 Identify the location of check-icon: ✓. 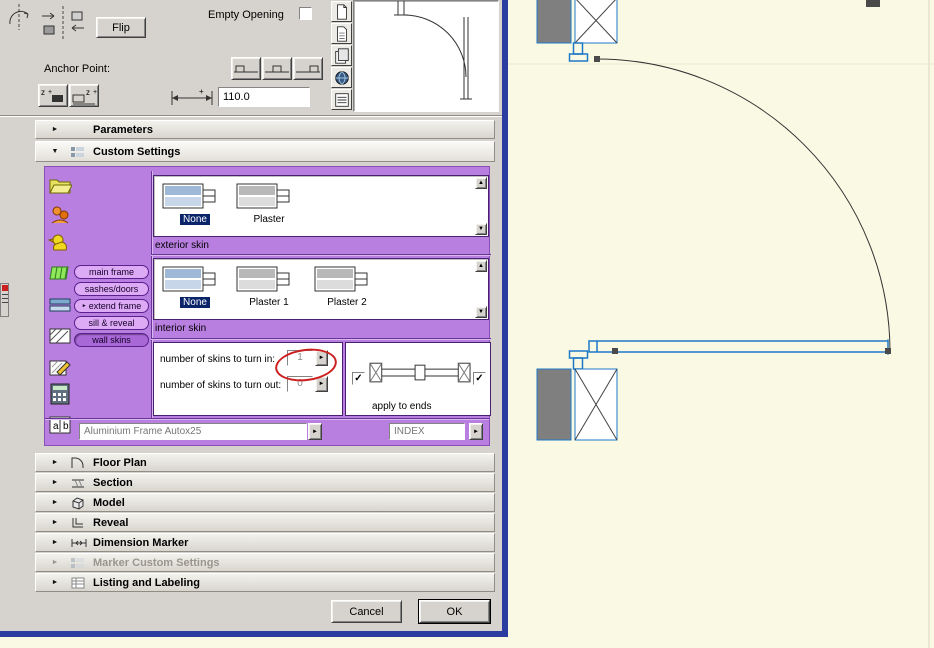
(358, 378).